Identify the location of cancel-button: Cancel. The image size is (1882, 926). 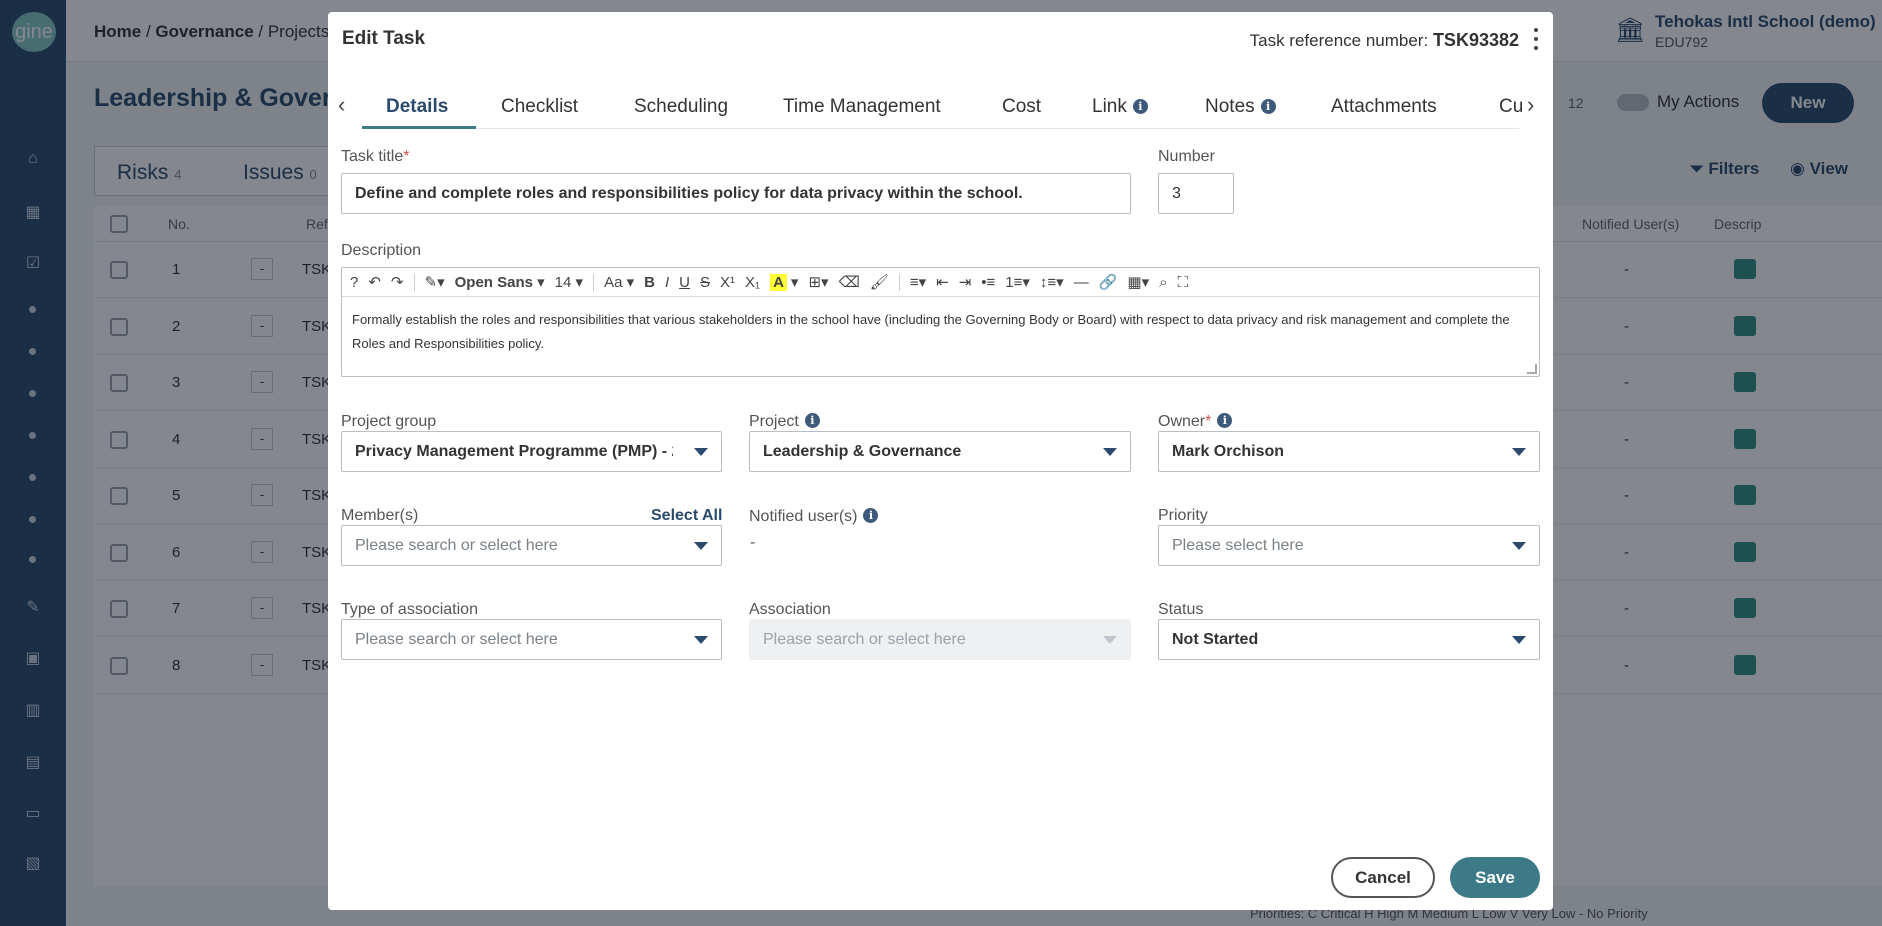
(1383, 877).